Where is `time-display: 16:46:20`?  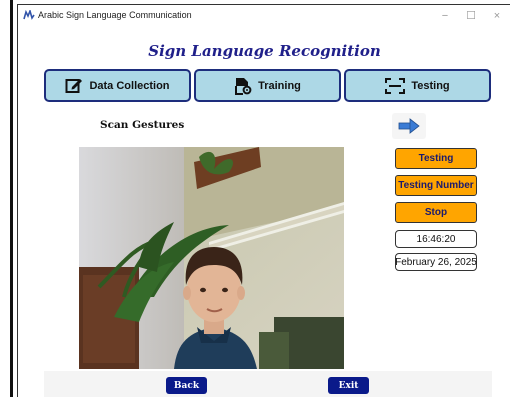
time-display: 16:46:20 is located at coordinates (436, 239).